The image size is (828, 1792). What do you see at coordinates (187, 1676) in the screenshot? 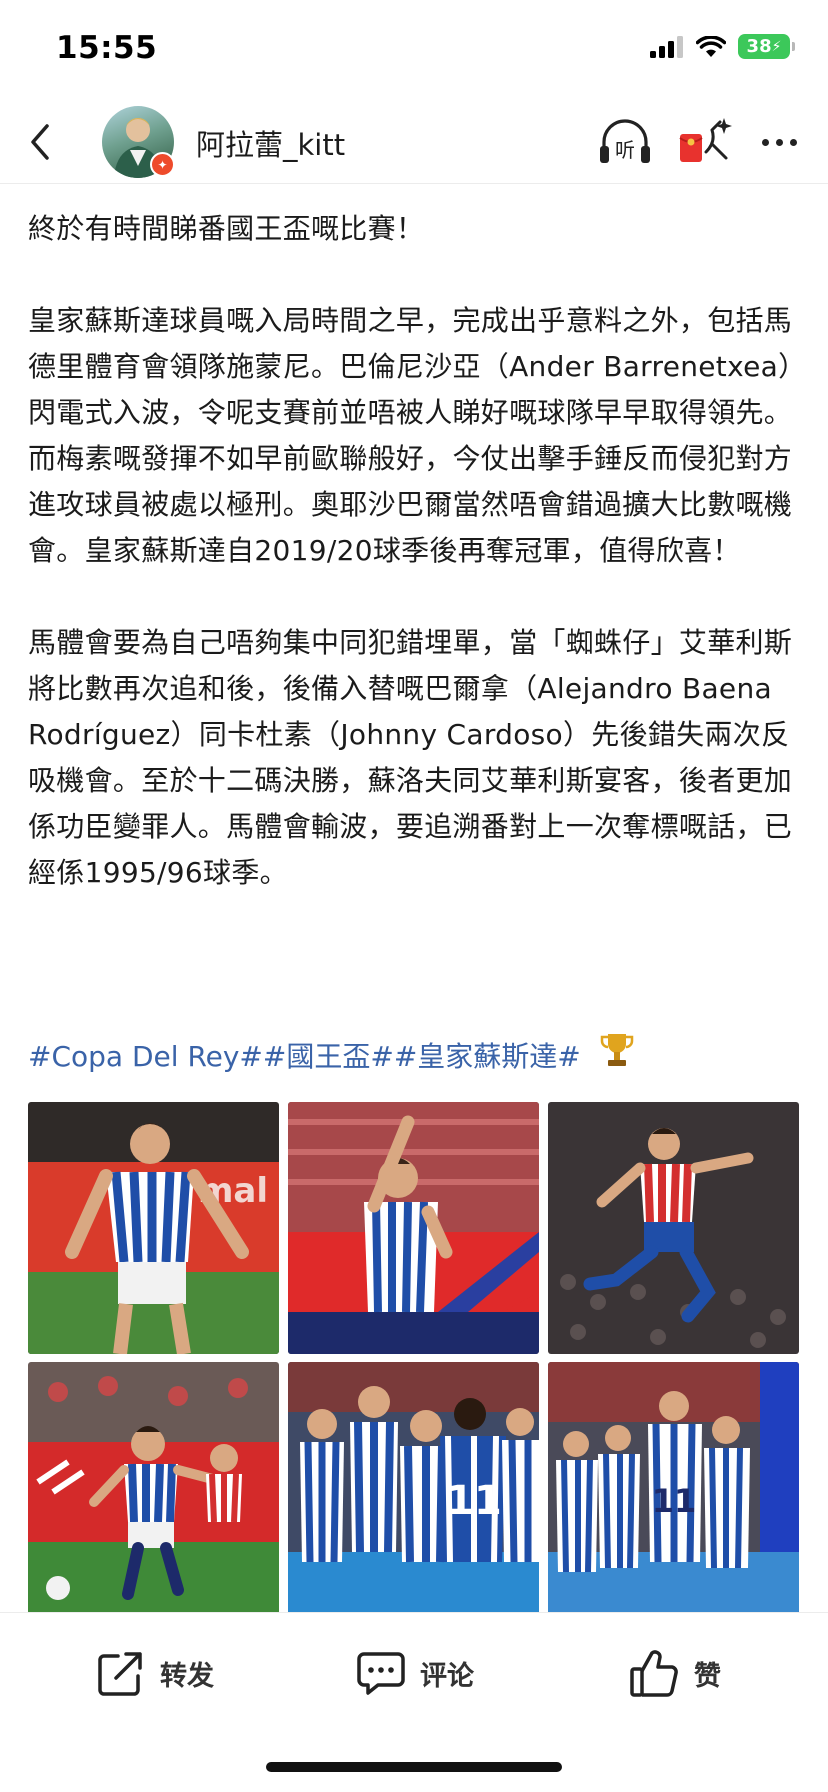
I see `repost-label: 转发` at bounding box center [187, 1676].